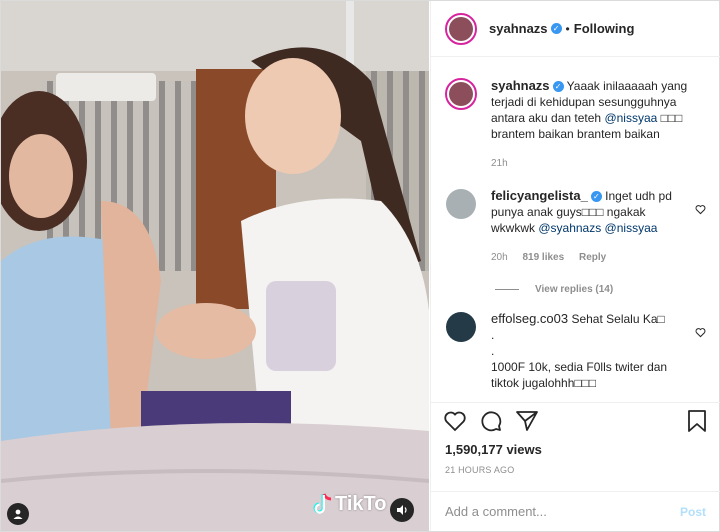 The width and height of the screenshot is (720, 532). What do you see at coordinates (539, 195) in the screenshot?
I see `comment-username: felicyangelista_` at bounding box center [539, 195].